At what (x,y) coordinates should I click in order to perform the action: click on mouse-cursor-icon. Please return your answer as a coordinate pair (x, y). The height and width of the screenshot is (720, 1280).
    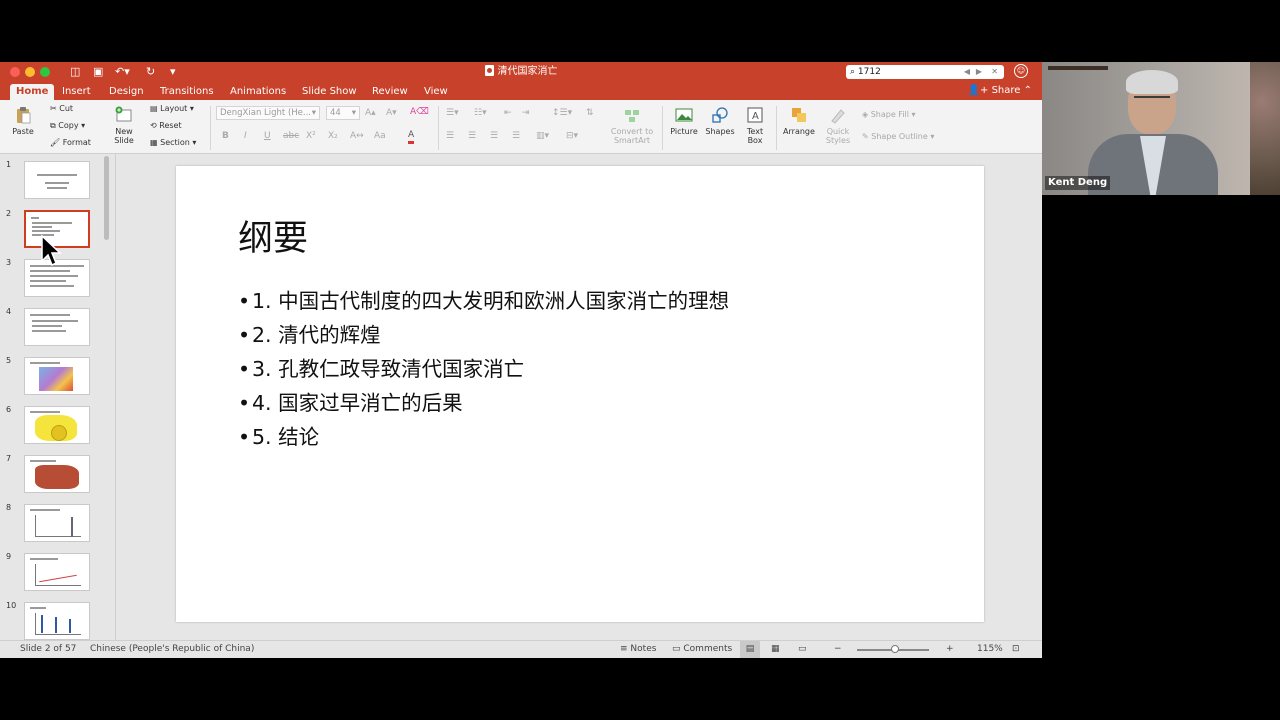
    Looking at the image, I should click on (51, 250).